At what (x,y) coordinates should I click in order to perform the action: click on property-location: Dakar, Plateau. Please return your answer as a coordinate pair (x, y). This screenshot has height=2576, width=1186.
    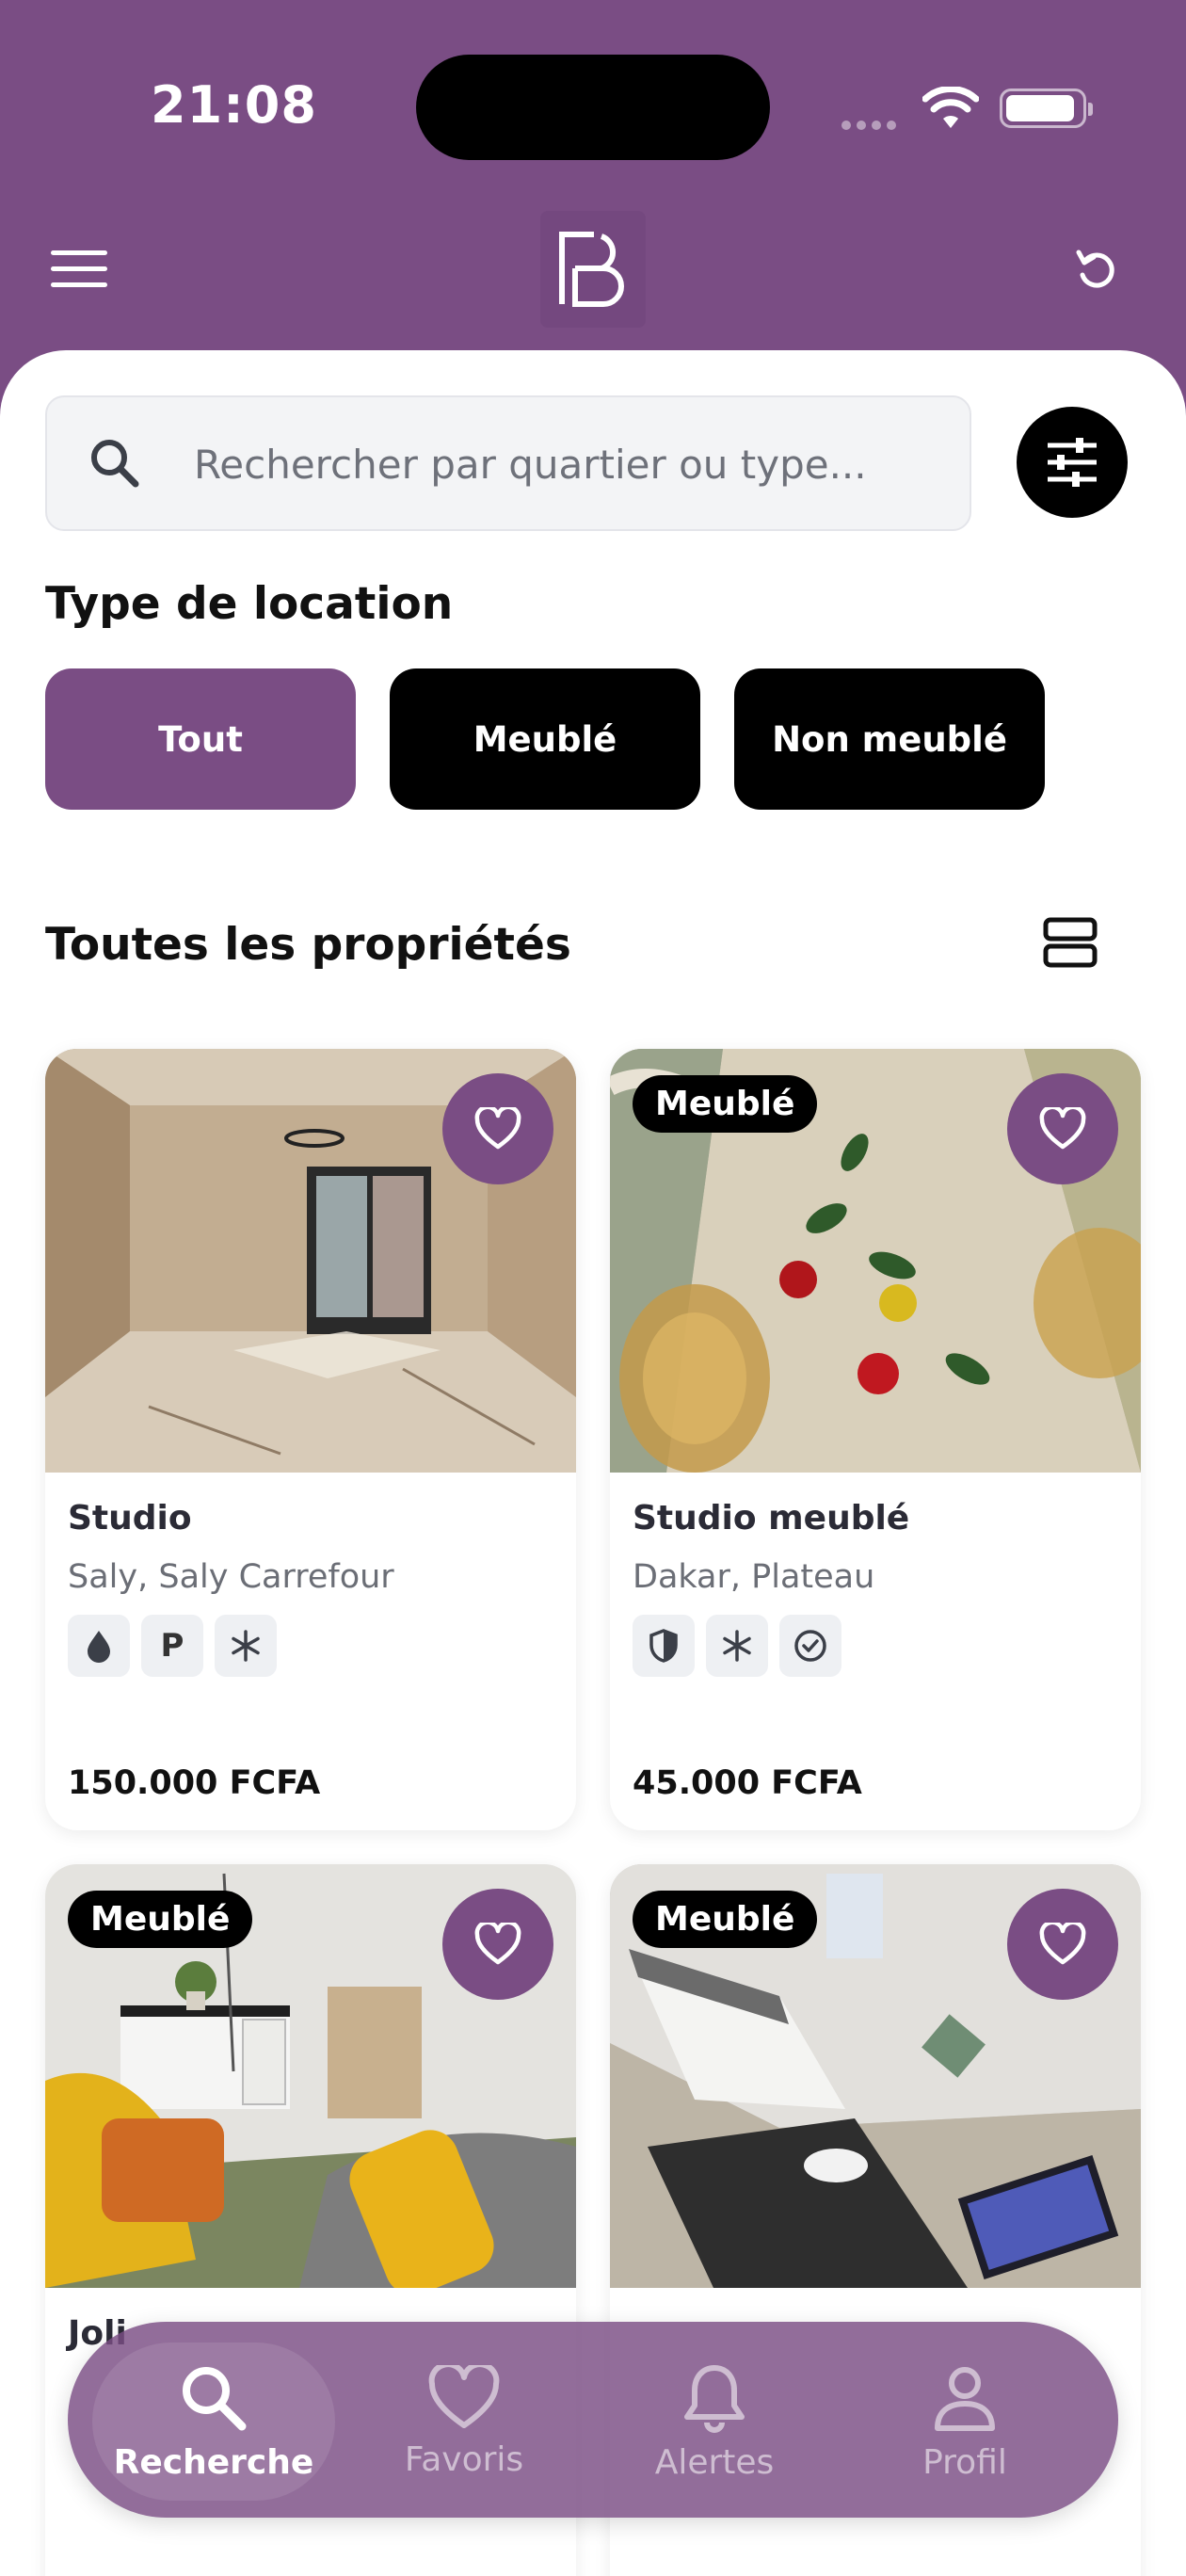
    Looking at the image, I should click on (754, 1577).